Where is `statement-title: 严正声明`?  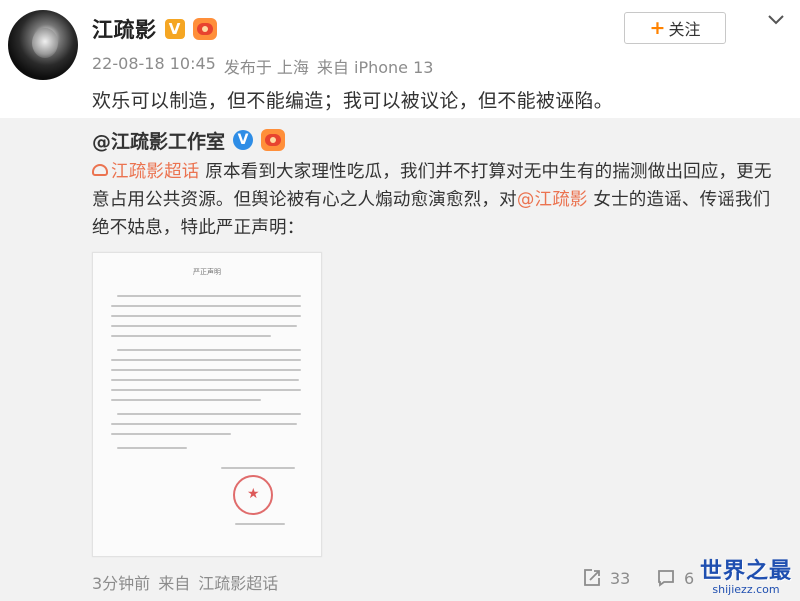
statement-title: 严正声明 is located at coordinates (207, 272).